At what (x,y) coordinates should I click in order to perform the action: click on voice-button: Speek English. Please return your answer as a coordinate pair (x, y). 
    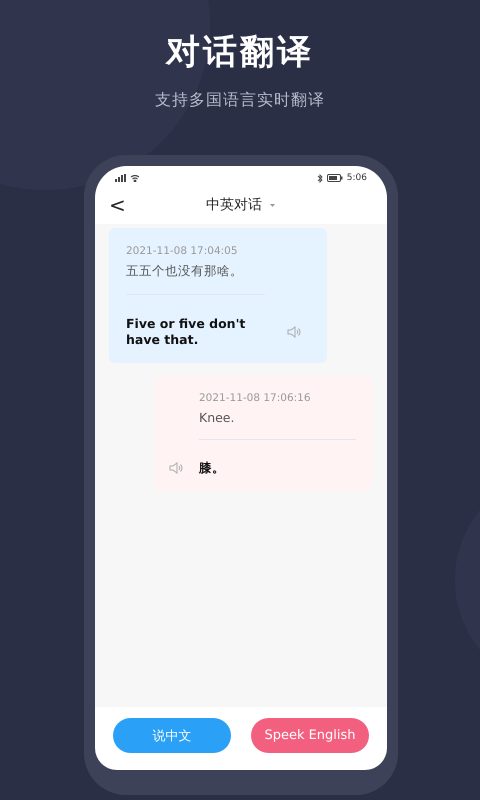
    Looking at the image, I should click on (310, 735).